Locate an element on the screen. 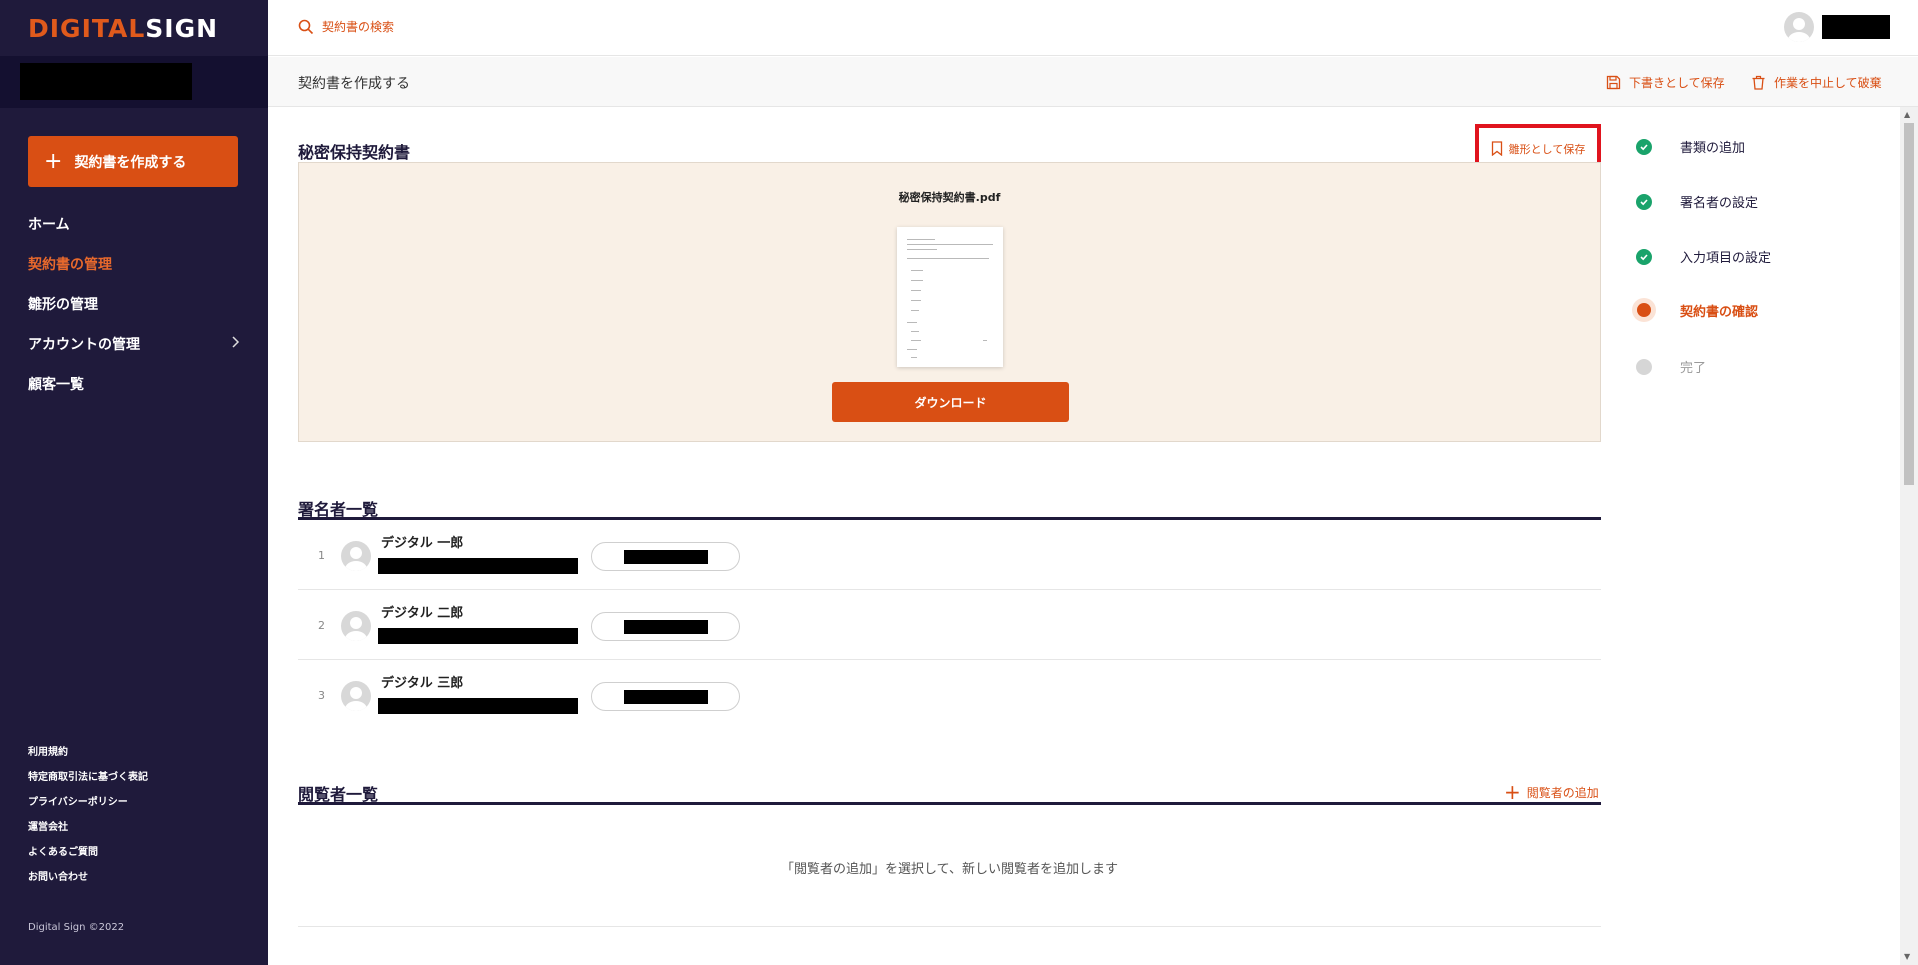 The image size is (1918, 965). copyright: Digital Sign ©2022 is located at coordinates (76, 927).